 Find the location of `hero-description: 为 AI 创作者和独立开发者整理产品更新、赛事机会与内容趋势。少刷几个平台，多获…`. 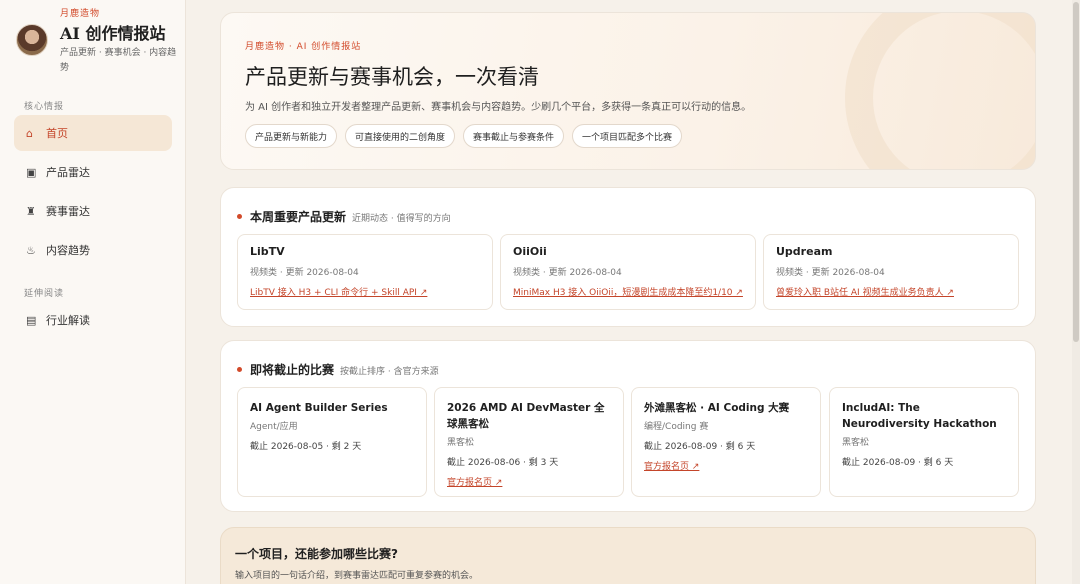

hero-description: 为 AI 创作者和独立开发者整理产品更新、赛事机会与内容趋势。少刷几个平台，多获… is located at coordinates (498, 107).